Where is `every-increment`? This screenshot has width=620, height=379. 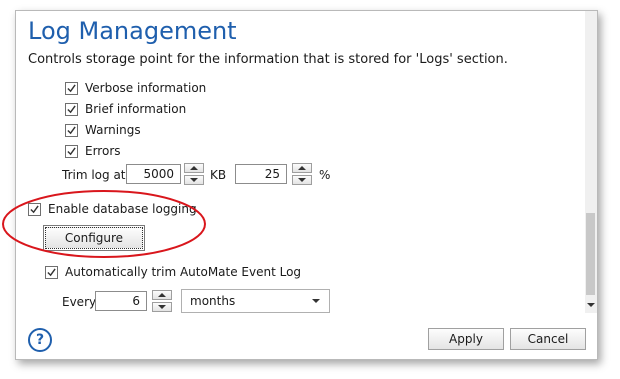 every-increment is located at coordinates (162, 295).